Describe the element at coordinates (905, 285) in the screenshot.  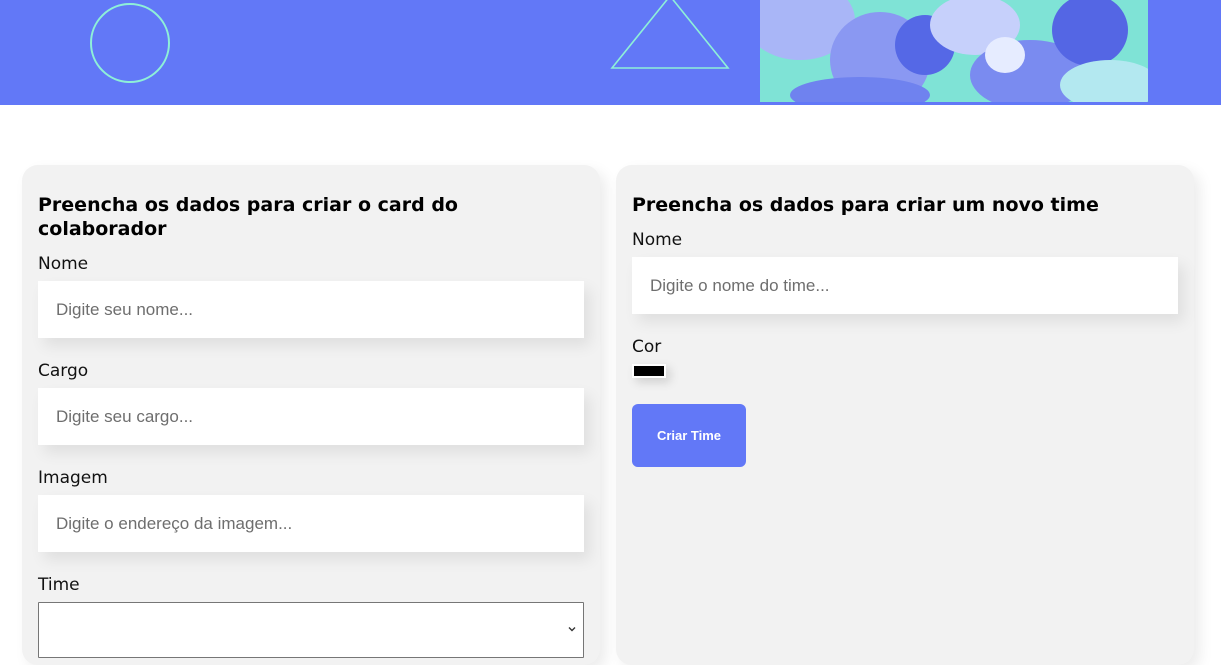
I see `team-name-input` at that location.